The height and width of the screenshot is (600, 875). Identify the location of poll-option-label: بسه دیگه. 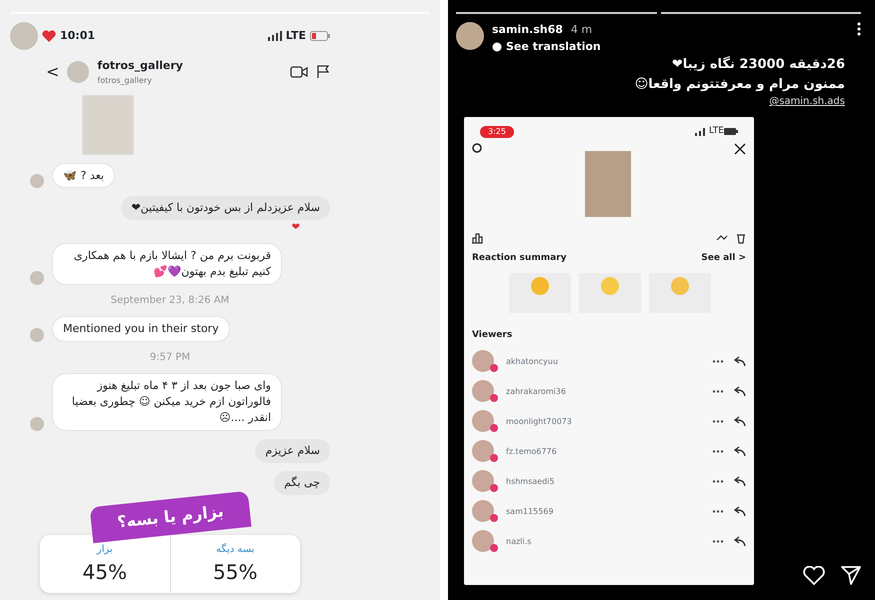
(235, 549).